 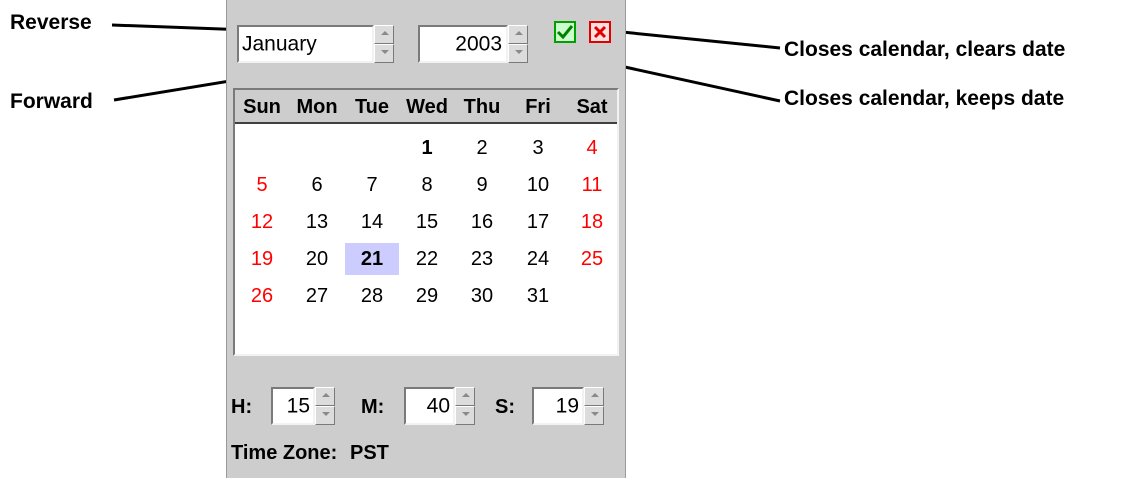 I want to click on timezone-label: Time Zone:, so click(x=284, y=453).